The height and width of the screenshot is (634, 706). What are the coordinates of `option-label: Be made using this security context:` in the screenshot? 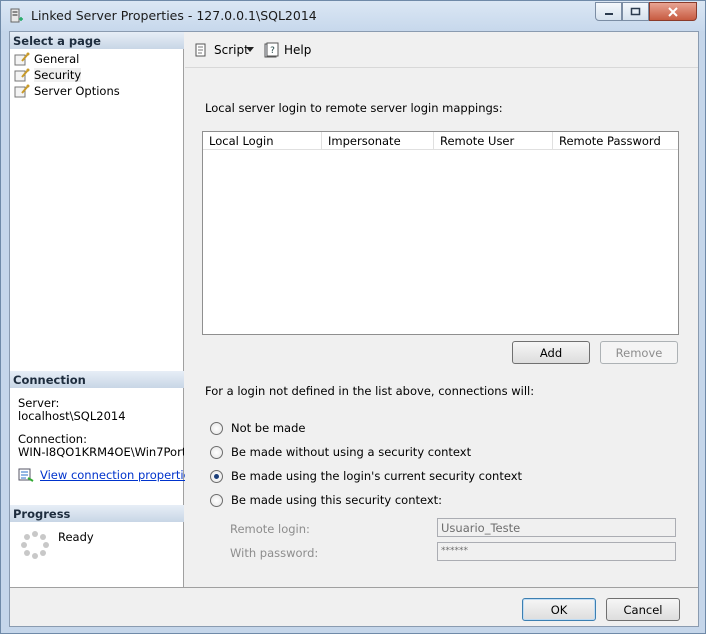 It's located at (337, 500).